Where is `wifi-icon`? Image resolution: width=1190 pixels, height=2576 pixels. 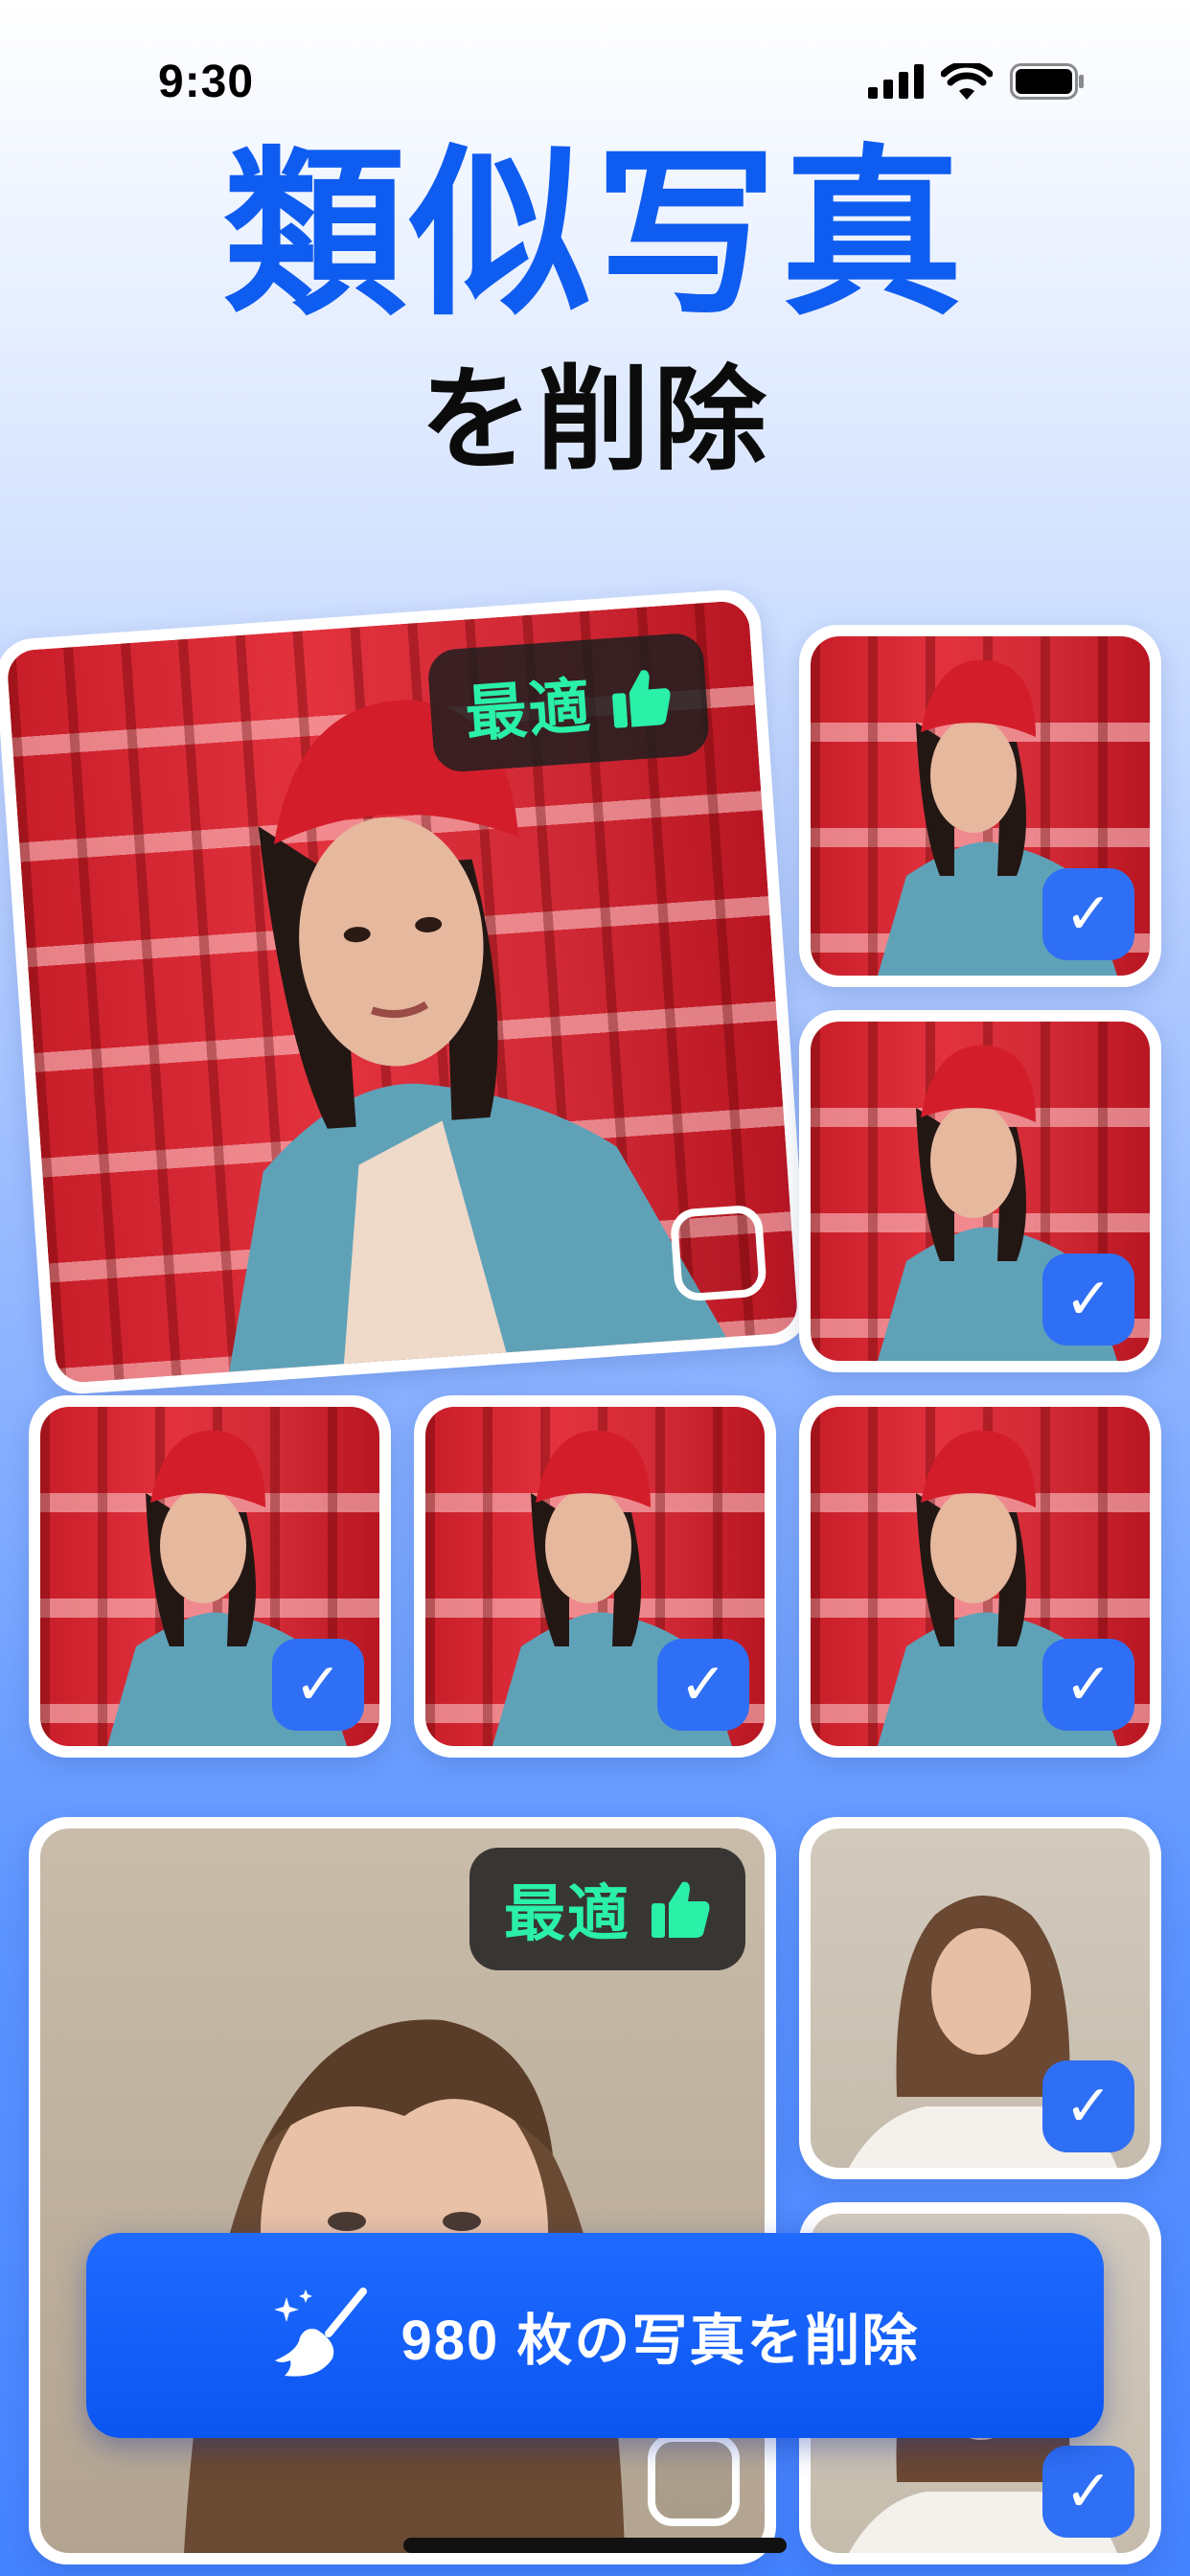
wifi-icon is located at coordinates (967, 81).